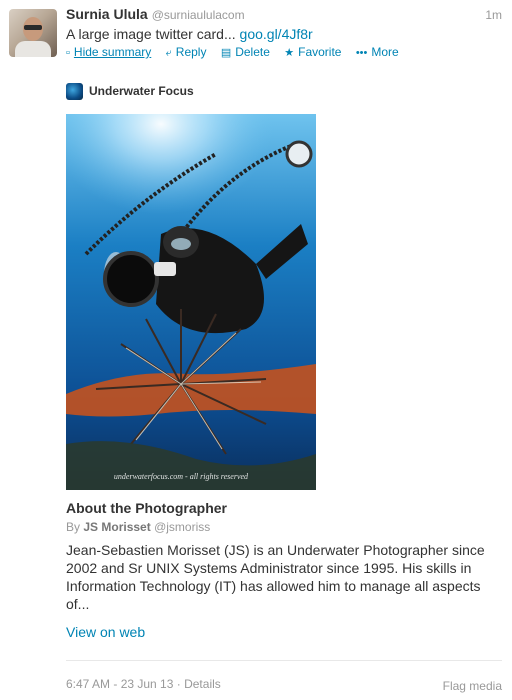 The height and width of the screenshot is (700, 512). Describe the element at coordinates (107, 14) in the screenshot. I see `user-fullname: Surnia Ulula` at that location.